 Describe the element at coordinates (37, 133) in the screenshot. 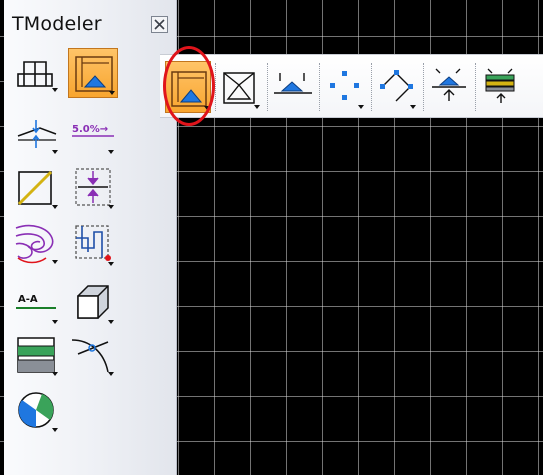

I see `slope-line-icon` at that location.